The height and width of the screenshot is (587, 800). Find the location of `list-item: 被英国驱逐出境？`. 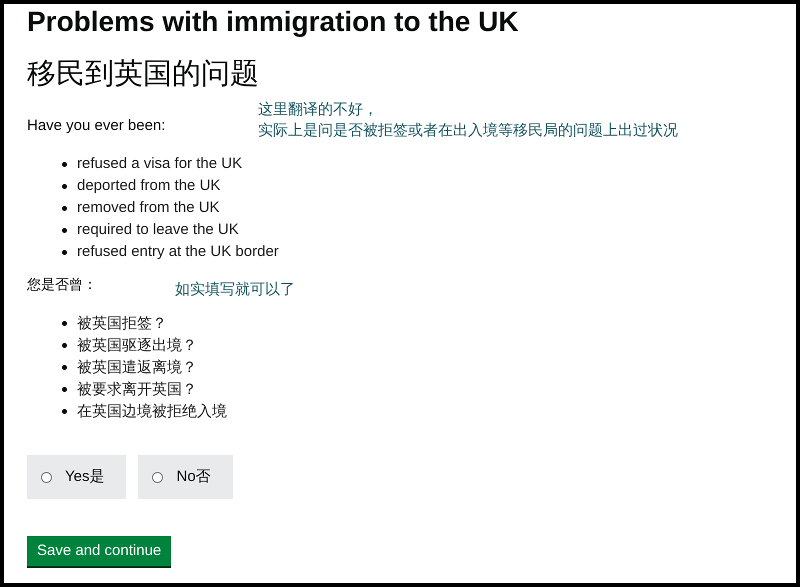

list-item: 被英国驱逐出境？ is located at coordinates (137, 345).